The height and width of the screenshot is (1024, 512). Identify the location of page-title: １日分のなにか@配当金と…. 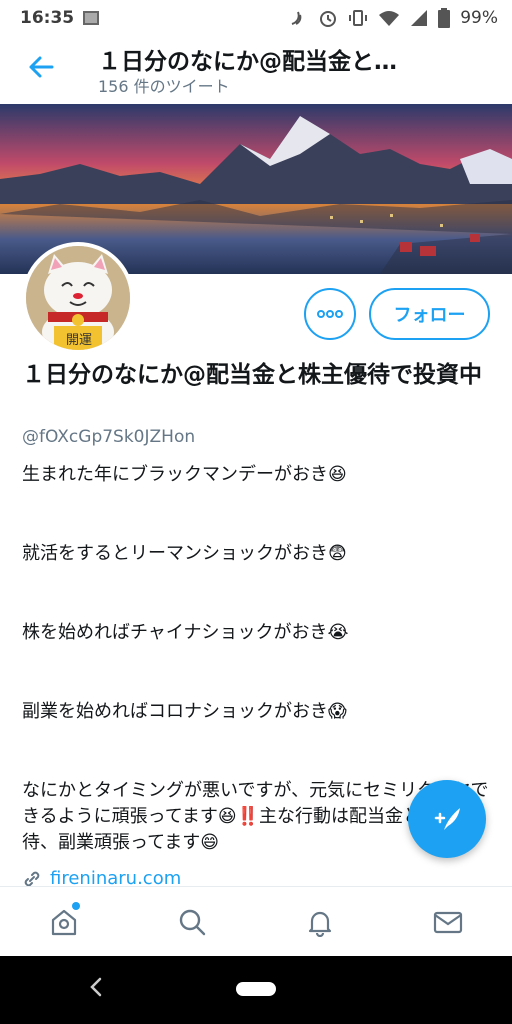
(247, 62).